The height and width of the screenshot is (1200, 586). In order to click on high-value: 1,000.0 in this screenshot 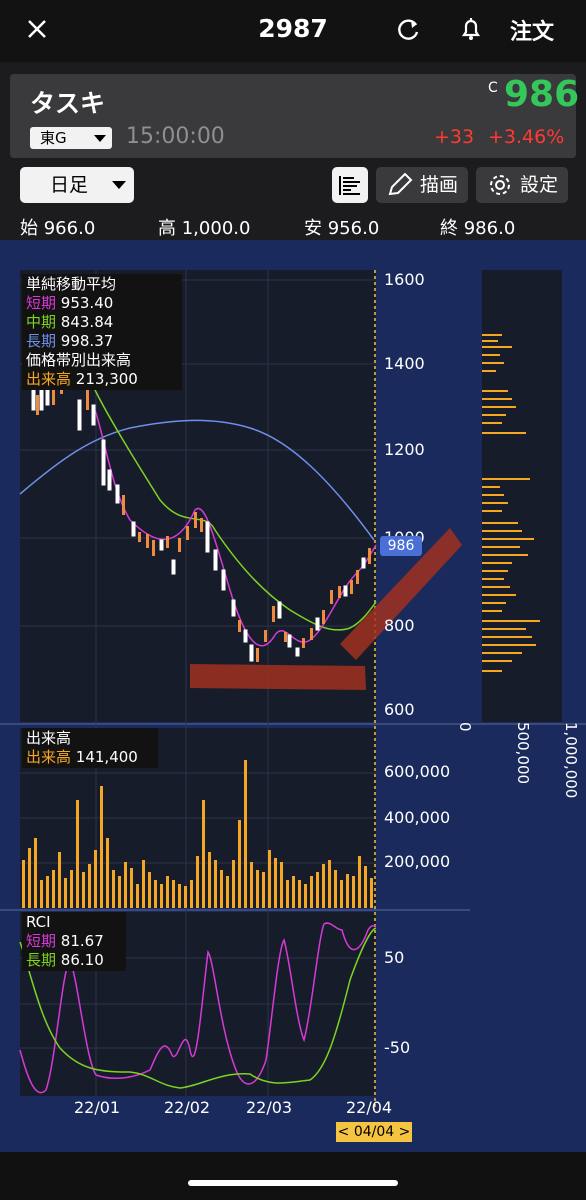, I will do `click(216, 228)`.